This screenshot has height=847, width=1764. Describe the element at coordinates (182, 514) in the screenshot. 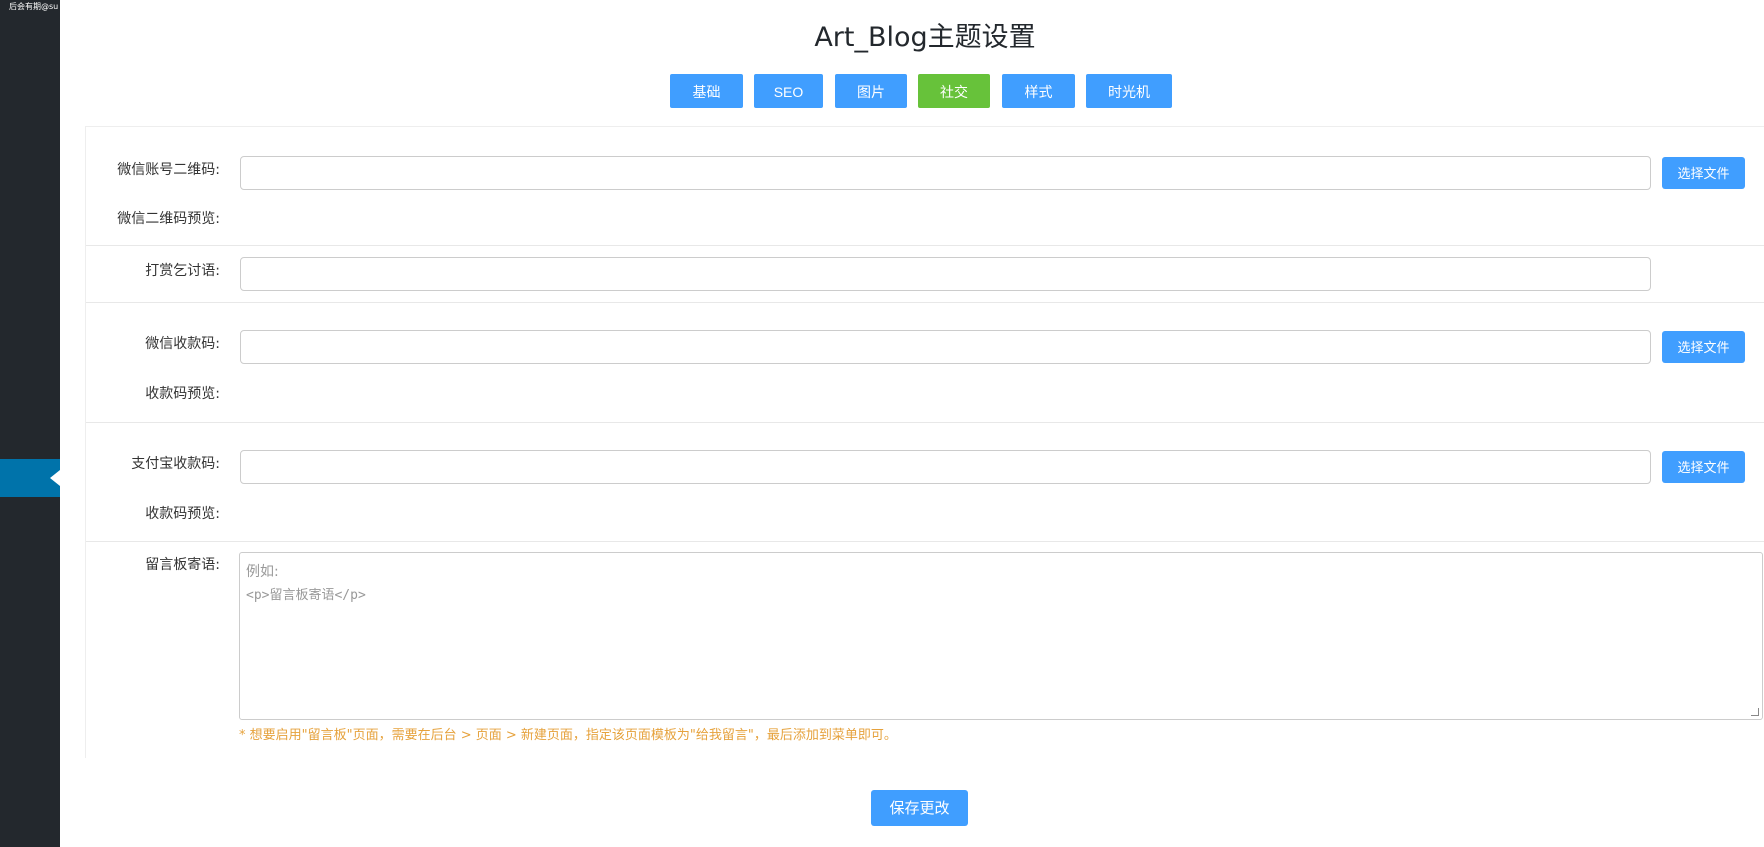

I see `alipay-preview-label: 收款码预览:` at that location.